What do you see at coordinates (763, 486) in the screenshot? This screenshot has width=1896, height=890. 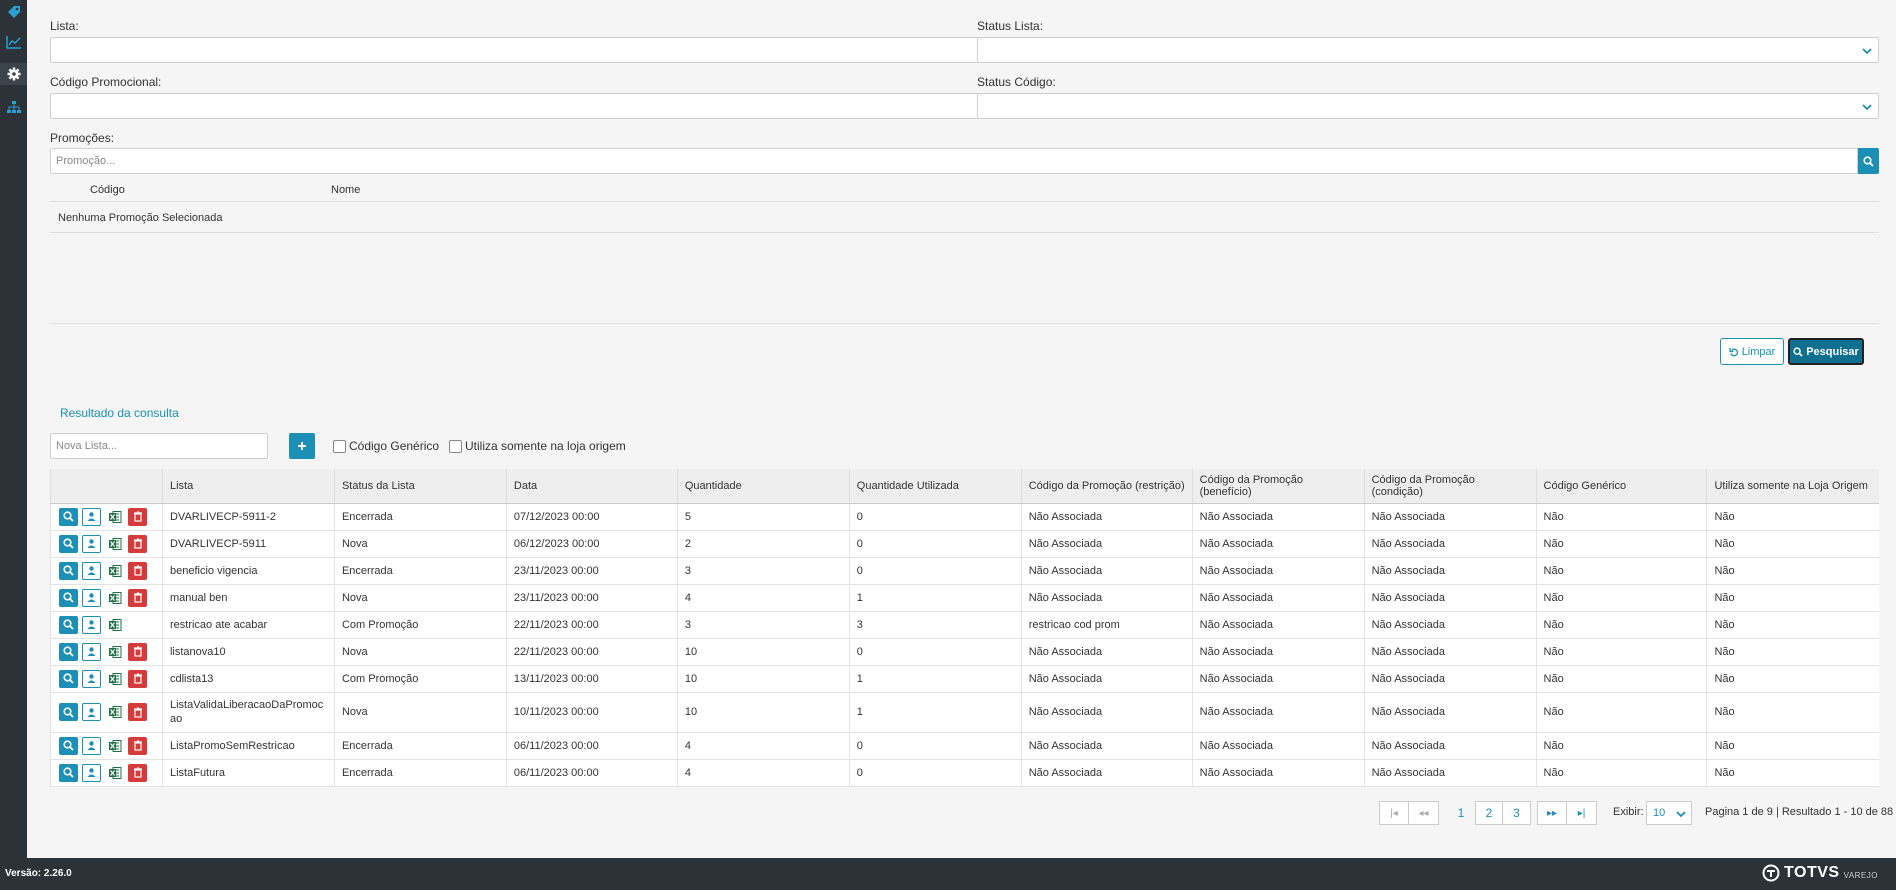 I see `col-header: Quantidade` at bounding box center [763, 486].